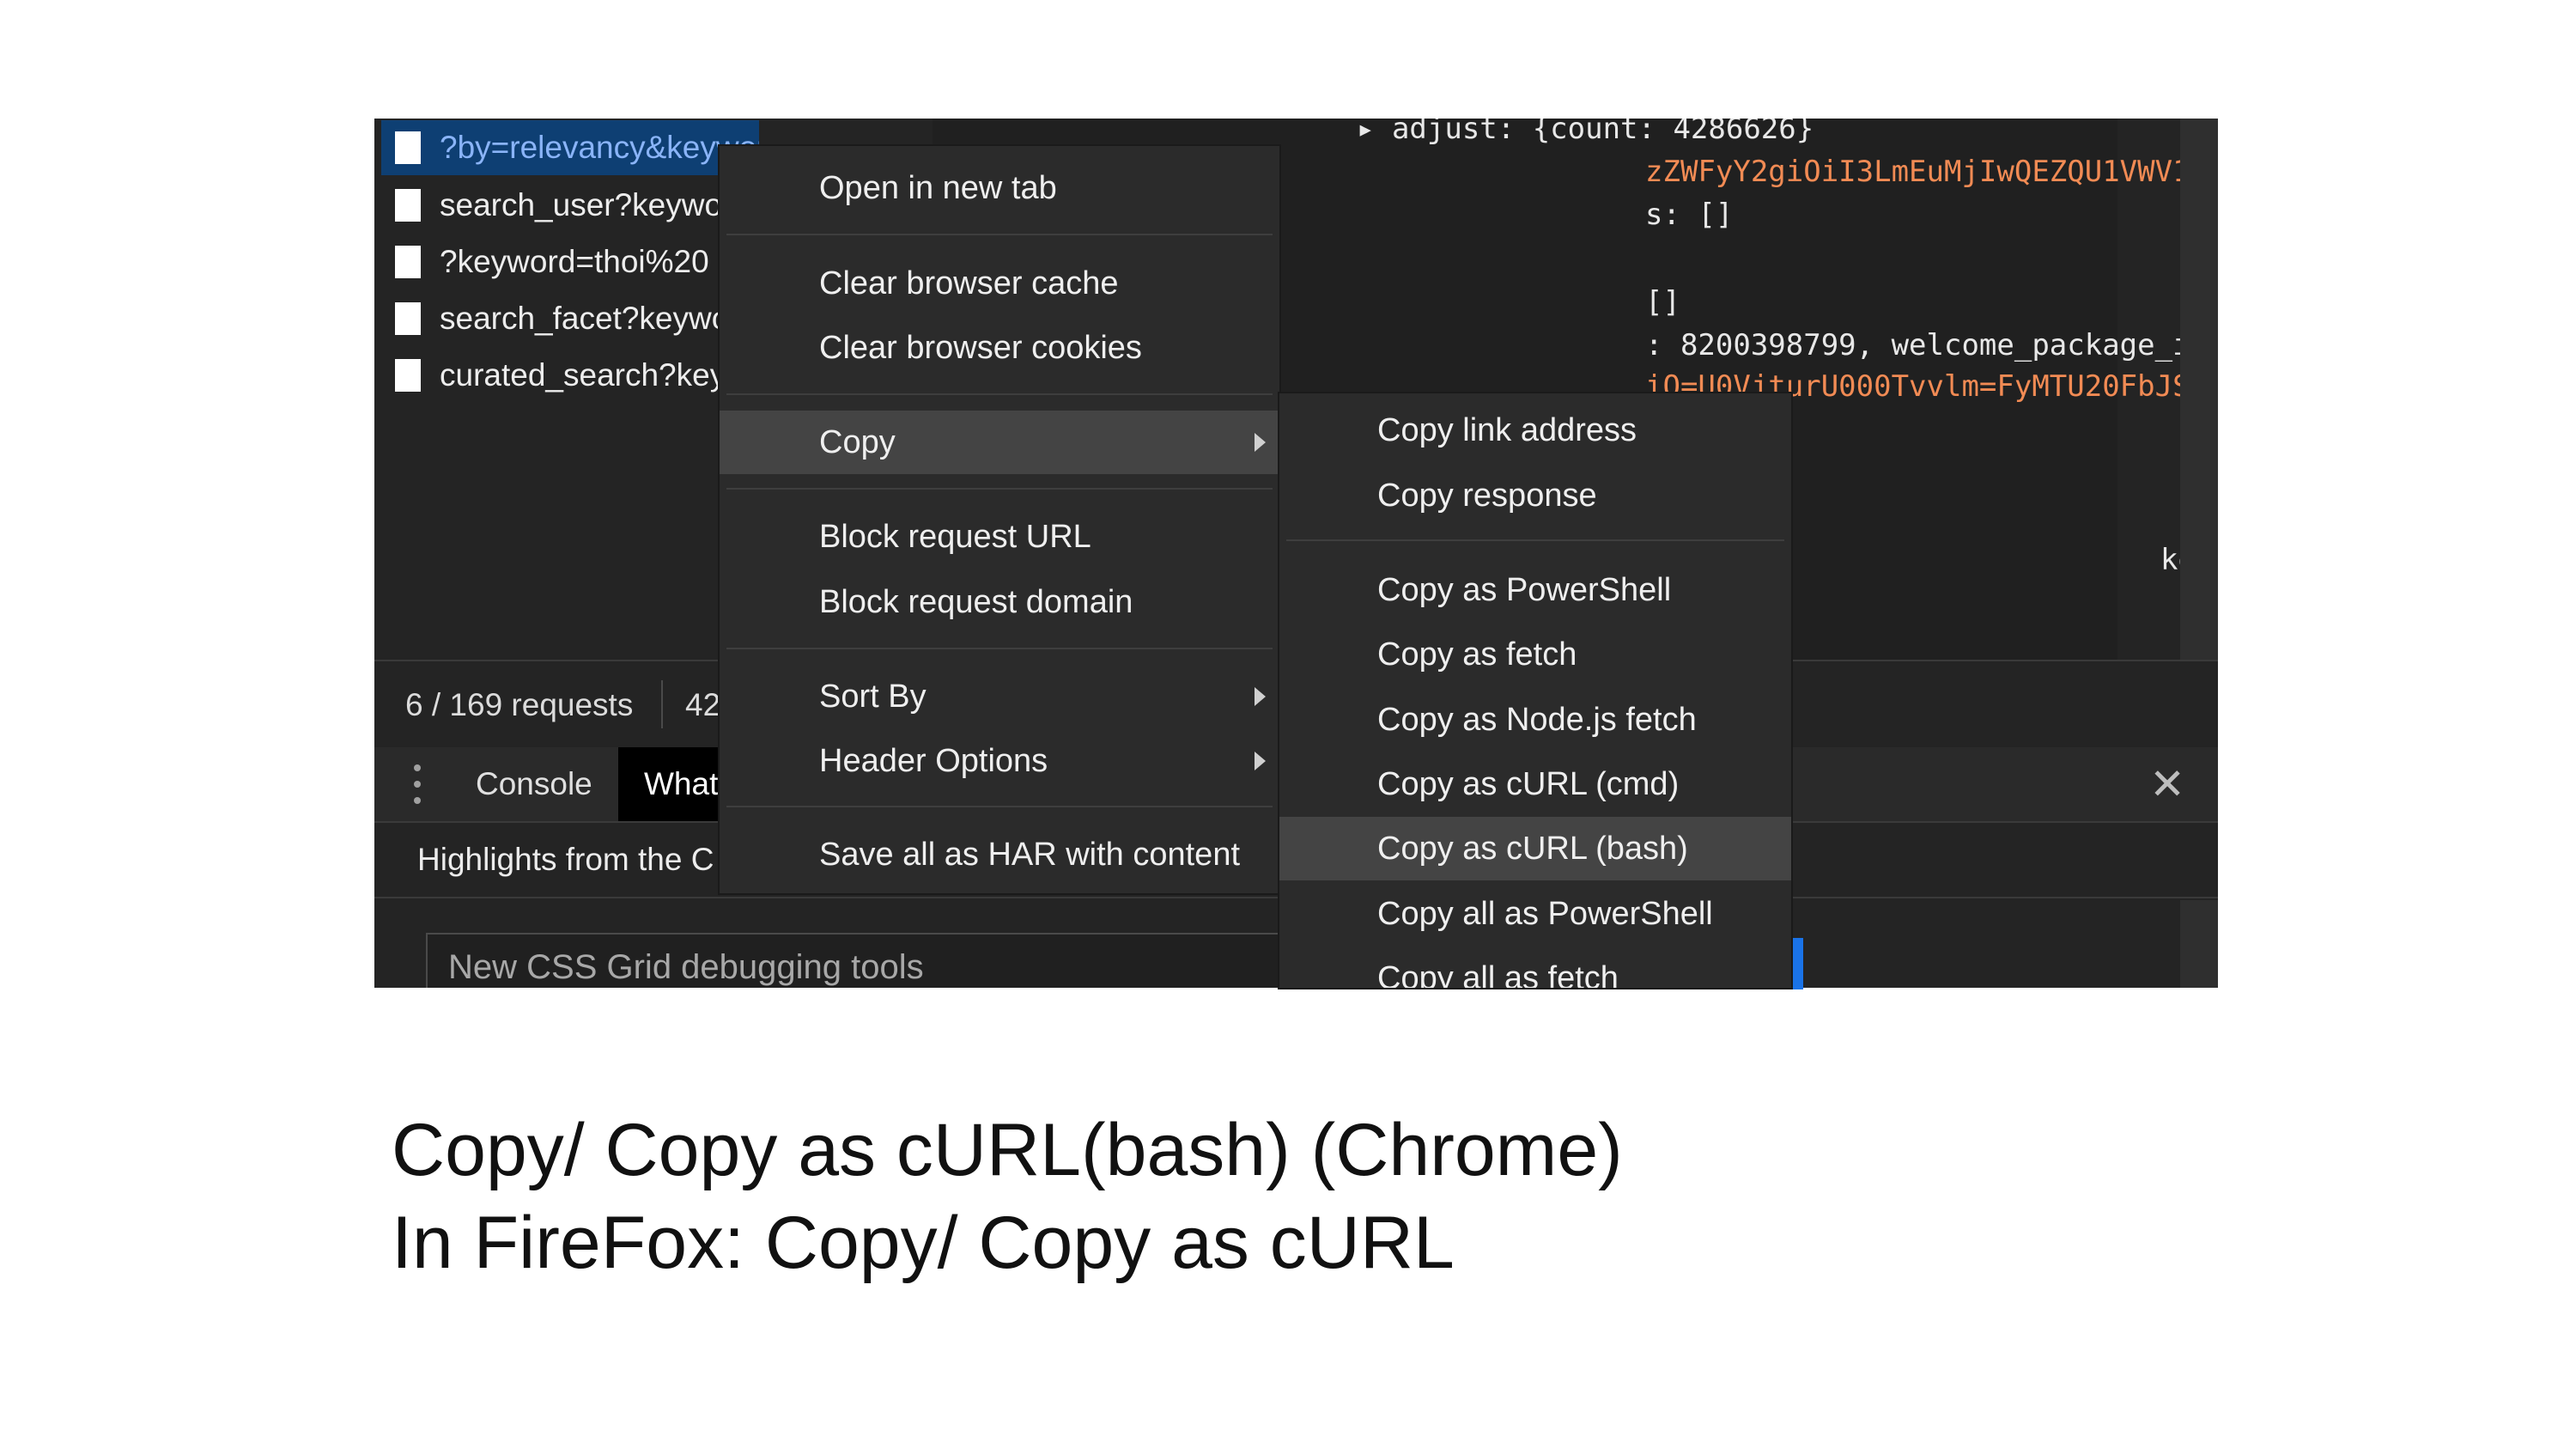 The height and width of the screenshot is (1449, 2576). What do you see at coordinates (999, 602) in the screenshot?
I see `menu-item-block-domain: Block request domain` at bounding box center [999, 602].